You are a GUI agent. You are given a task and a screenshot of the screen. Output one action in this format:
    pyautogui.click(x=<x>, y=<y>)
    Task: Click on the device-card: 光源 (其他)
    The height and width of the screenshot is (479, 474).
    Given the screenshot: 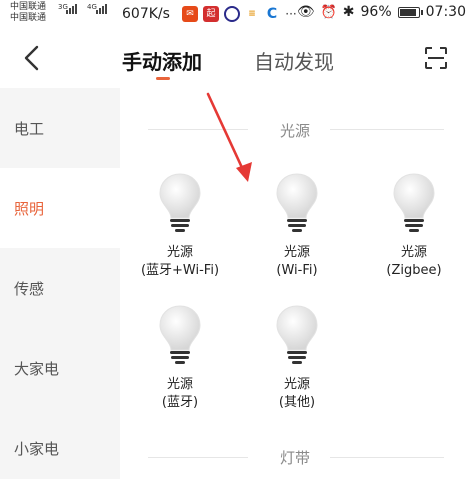 What is the action you would take?
    pyautogui.click(x=297, y=359)
    